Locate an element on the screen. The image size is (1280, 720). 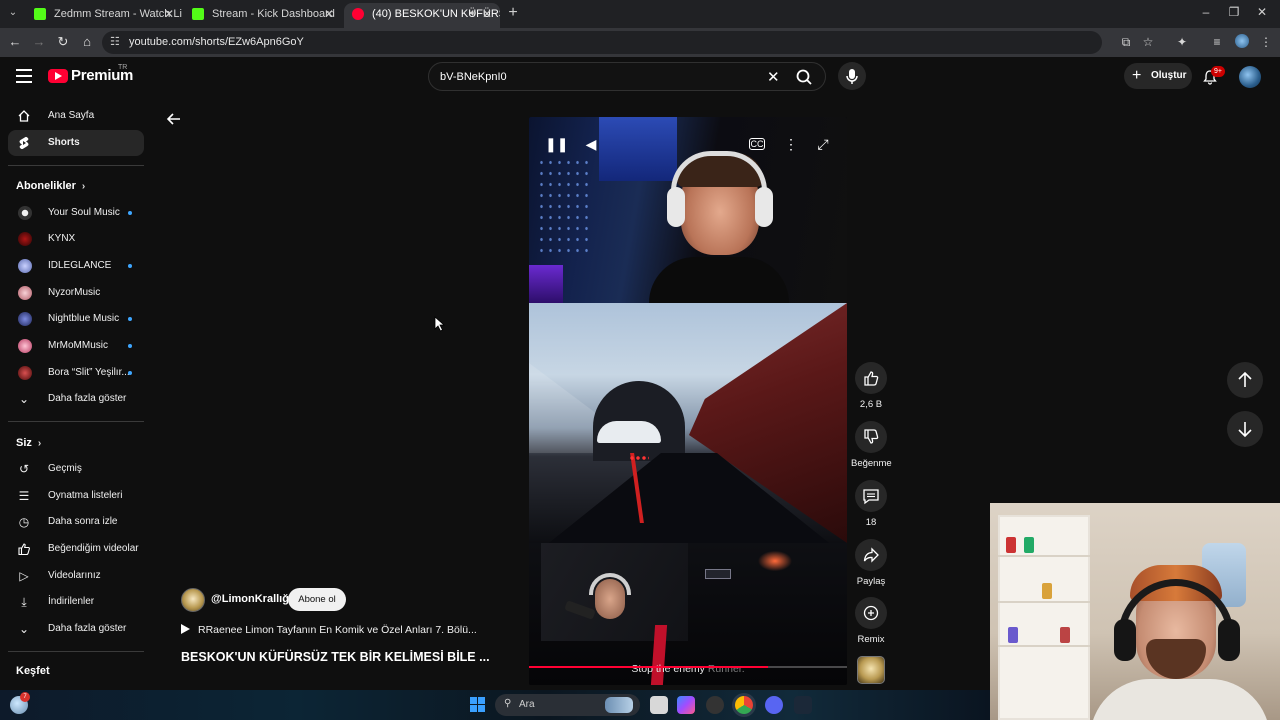
volume-icon: ◀ is located at coordinates (591, 144).